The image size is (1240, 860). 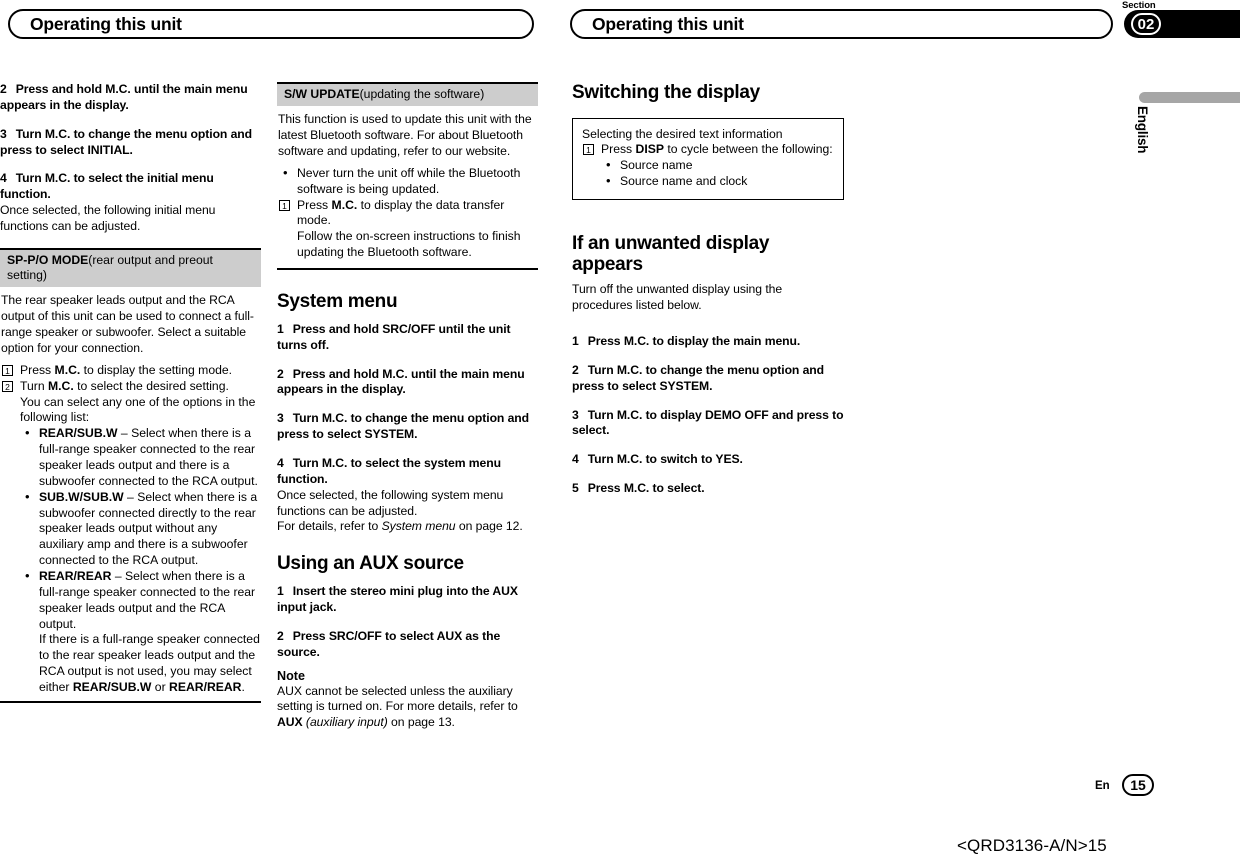 I want to click on sw-update-subtitle: (updating the software), so click(x=422, y=94).